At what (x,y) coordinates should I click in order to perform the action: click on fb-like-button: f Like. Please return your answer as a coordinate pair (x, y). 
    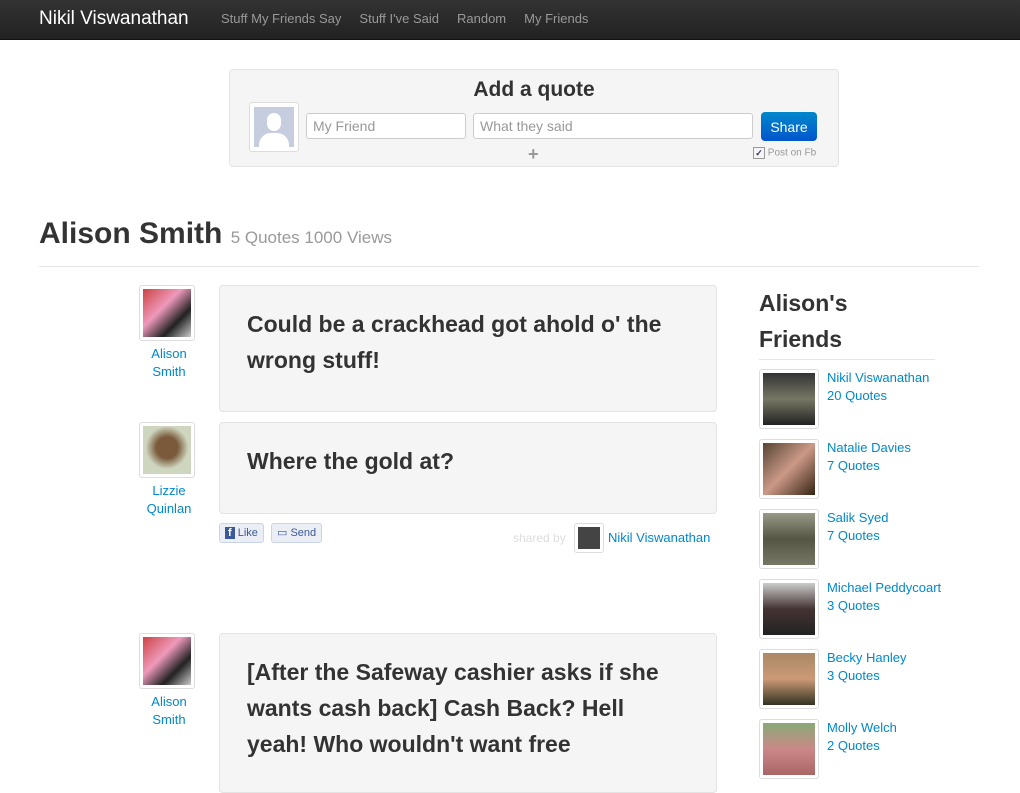
    Looking at the image, I should click on (241, 533).